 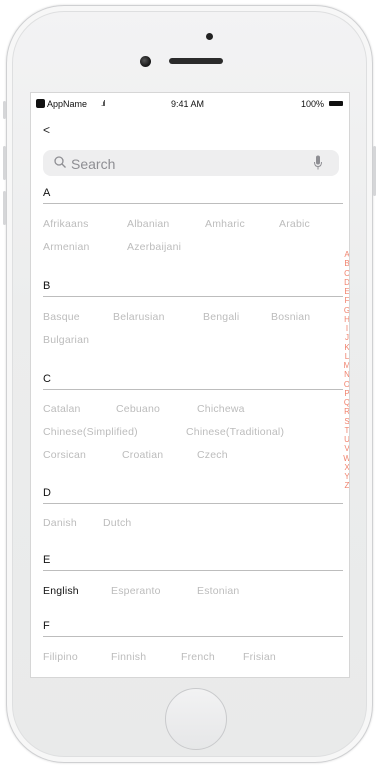 I want to click on language-item: Dutch, so click(x=117, y=523).